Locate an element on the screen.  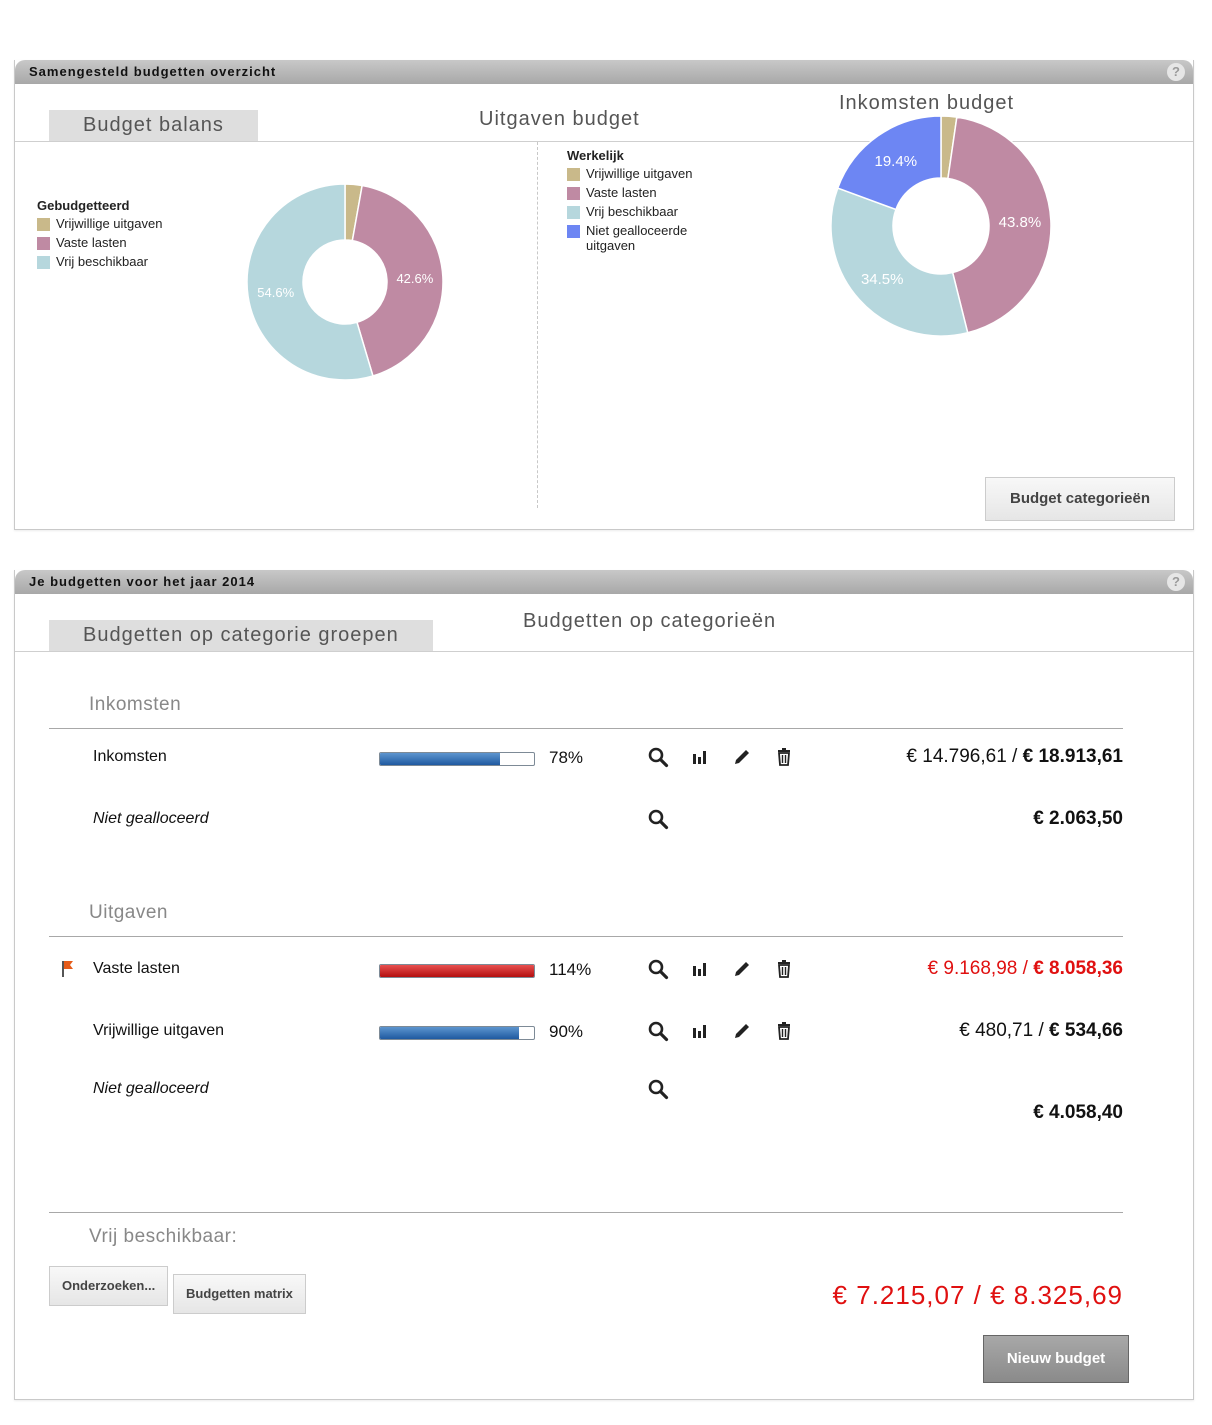
legend-label: Vrij beschikbaar is located at coordinates (102, 261).